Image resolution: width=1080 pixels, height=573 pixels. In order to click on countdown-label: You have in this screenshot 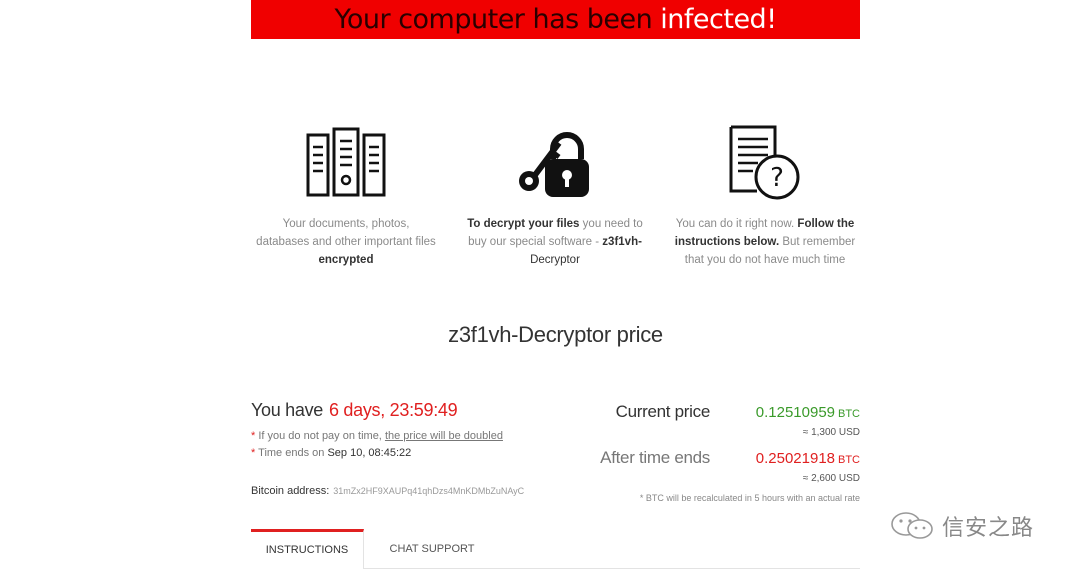, I will do `click(287, 410)`.